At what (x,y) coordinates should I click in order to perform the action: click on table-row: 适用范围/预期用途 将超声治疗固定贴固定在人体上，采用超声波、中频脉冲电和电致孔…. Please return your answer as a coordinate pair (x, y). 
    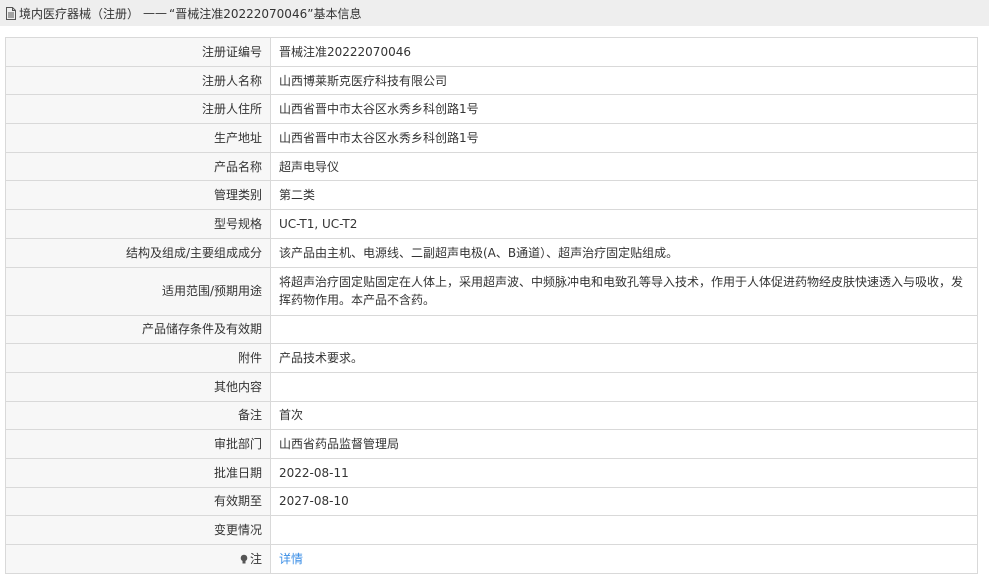
    Looking at the image, I should click on (491, 291).